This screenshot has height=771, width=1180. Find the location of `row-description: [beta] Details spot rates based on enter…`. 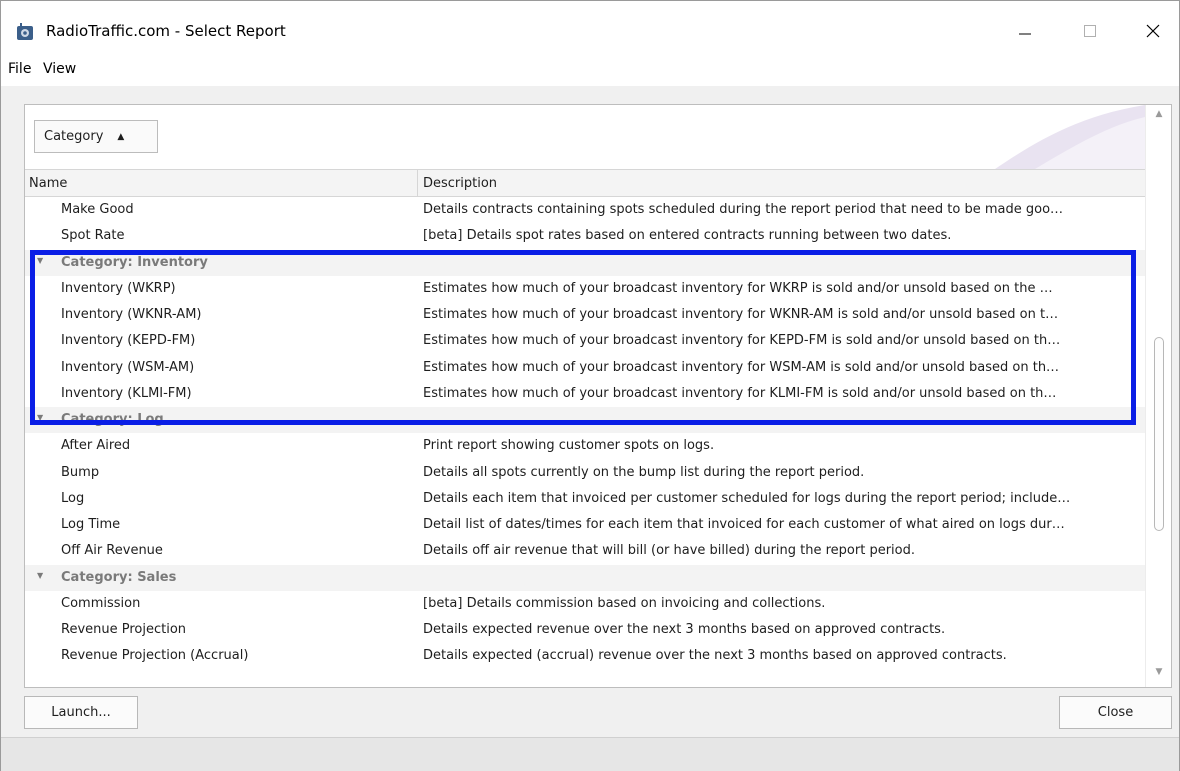

row-description: [beta] Details spot rates based on enter… is located at coordinates (687, 236).